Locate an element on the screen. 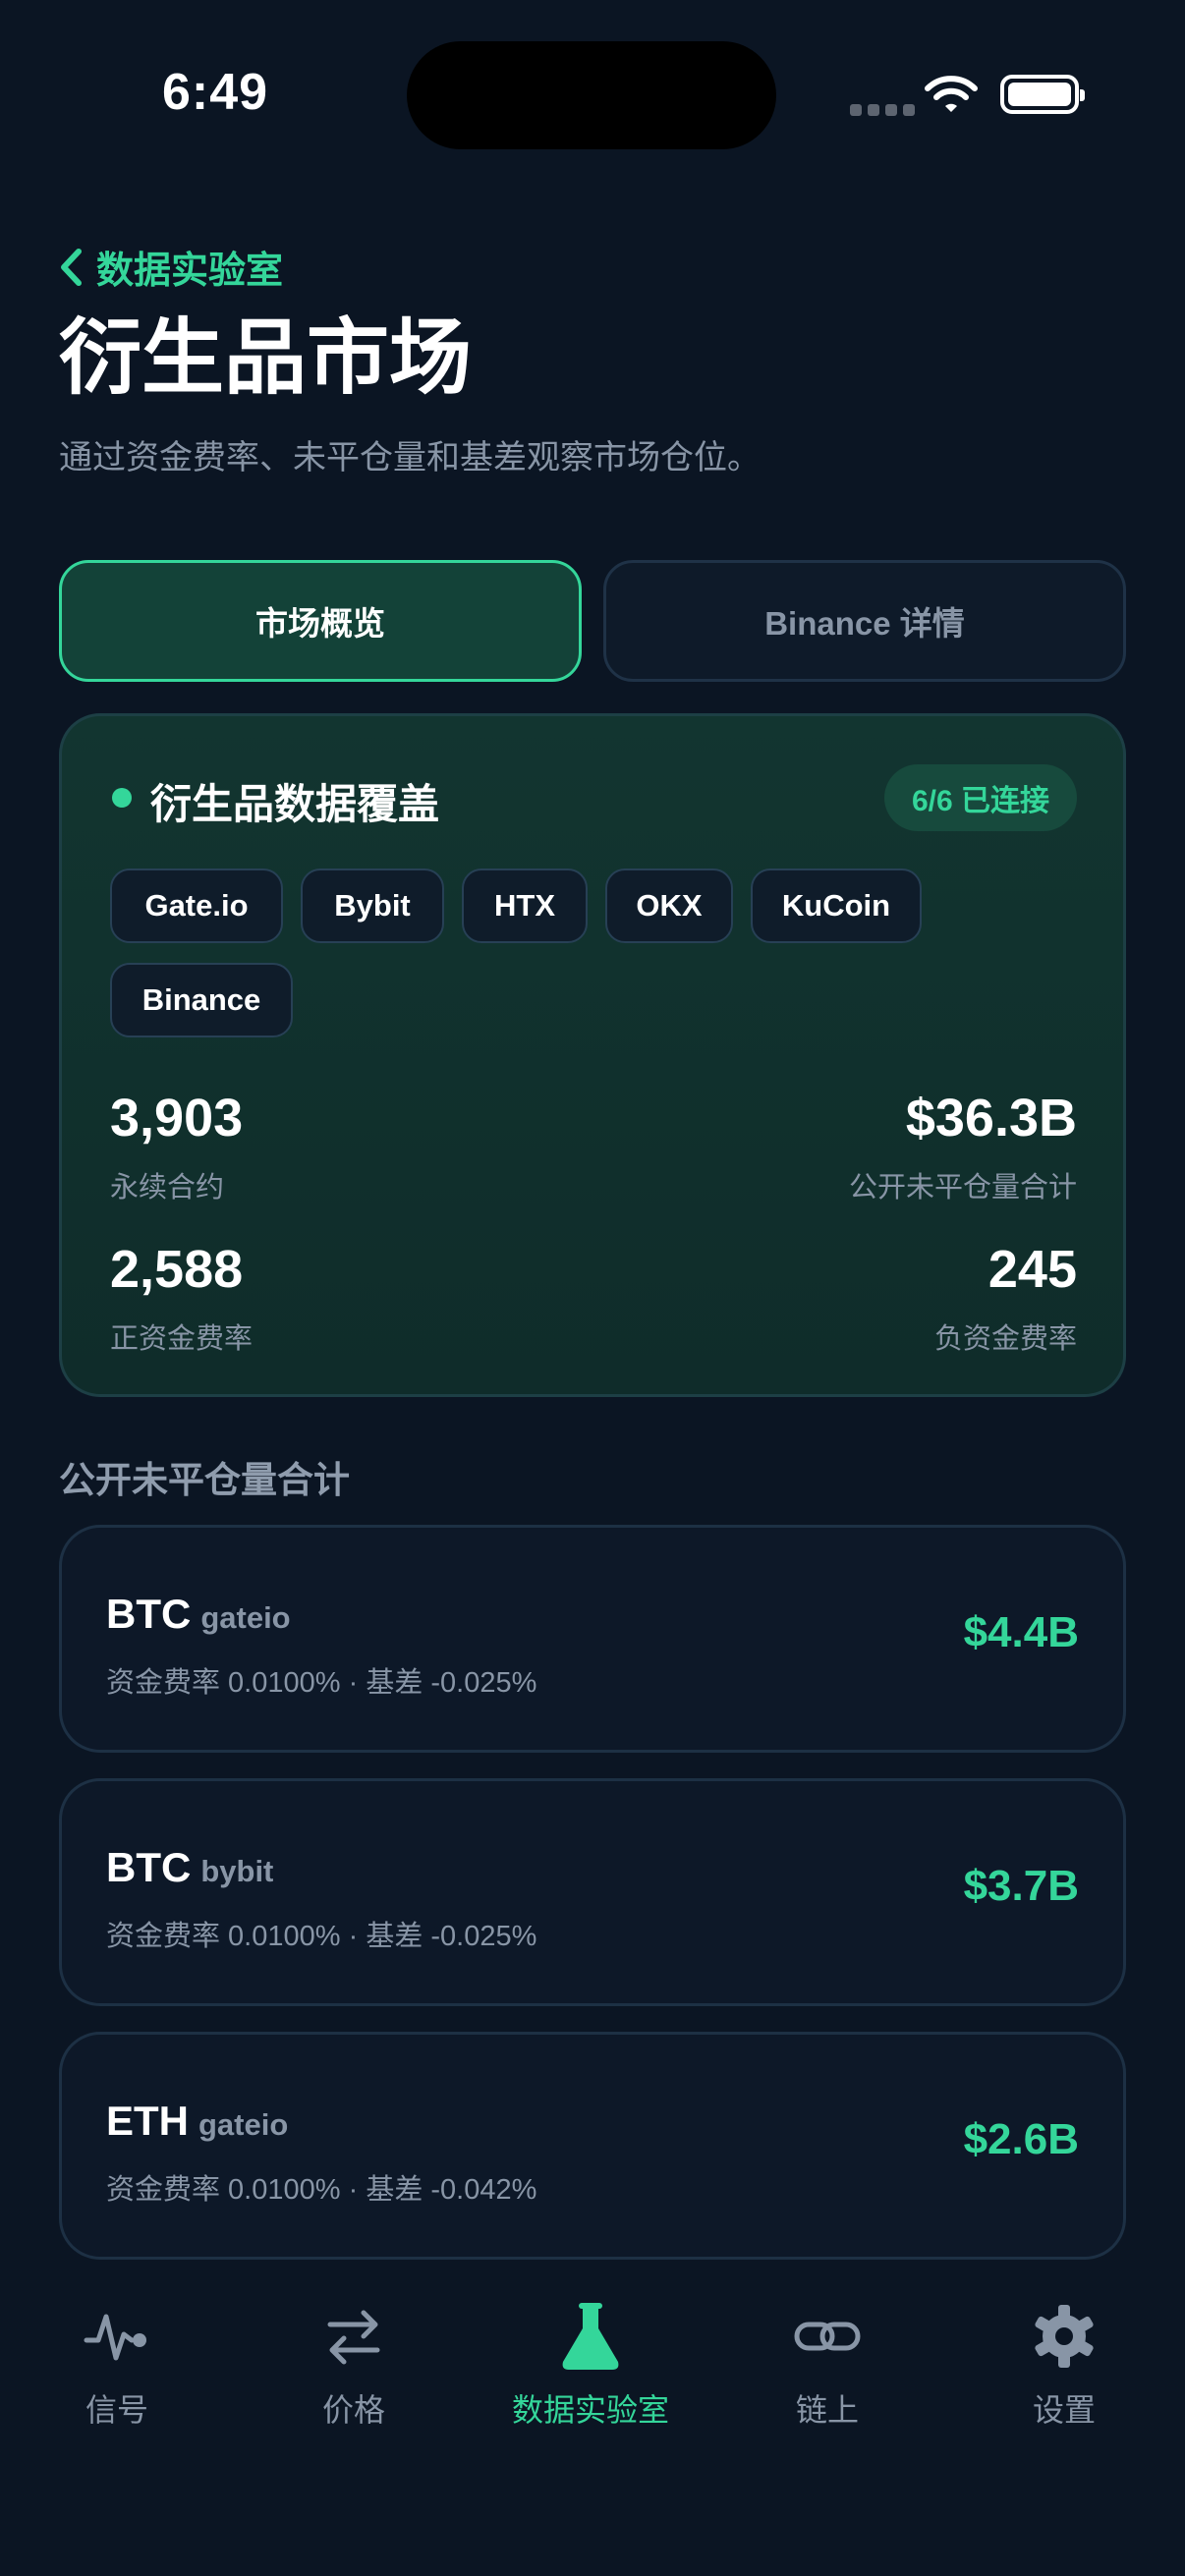 This screenshot has height=2576, width=1185. positive-funding-label: 正资金费率 is located at coordinates (182, 1339).